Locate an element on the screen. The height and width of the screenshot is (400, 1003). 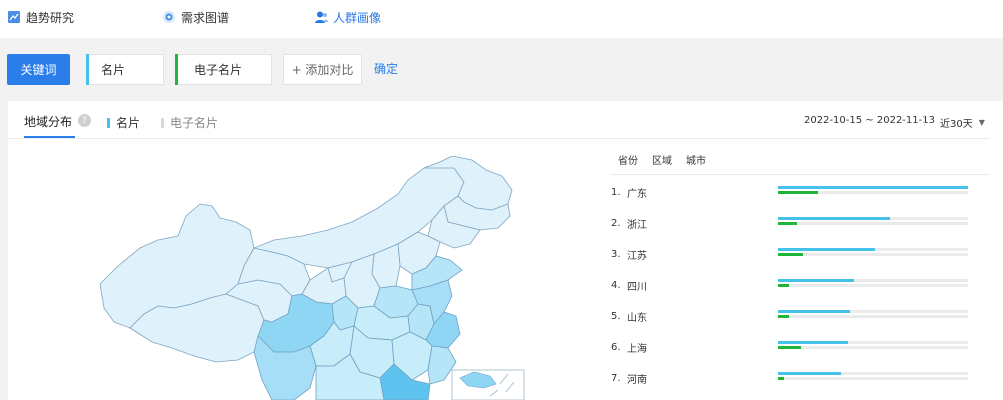
nav-item-crowd-portrait: 人群画像 is located at coordinates (347, 17).